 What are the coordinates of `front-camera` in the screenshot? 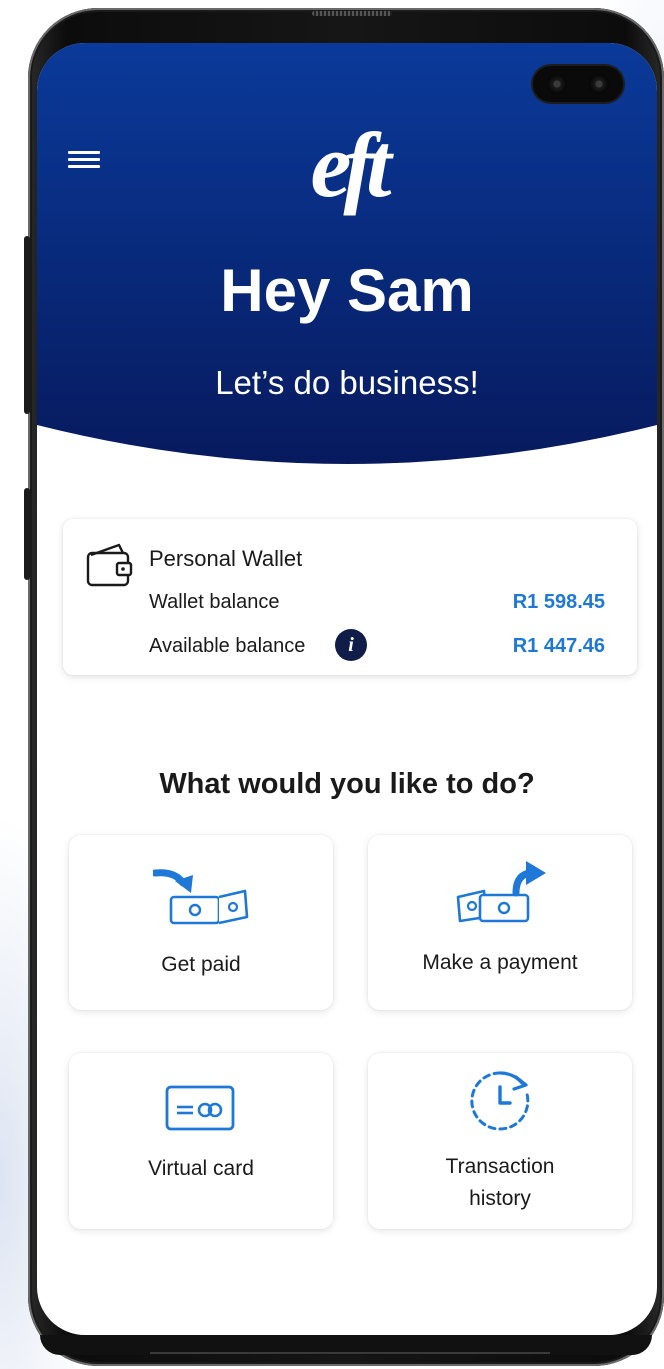 It's located at (578, 84).